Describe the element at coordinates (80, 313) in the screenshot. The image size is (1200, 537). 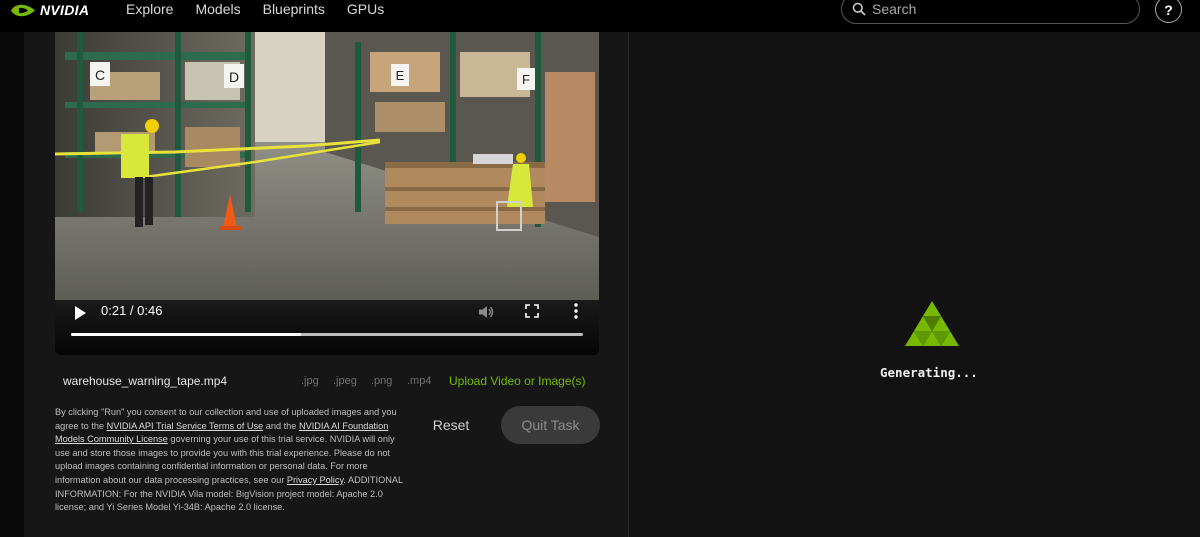
I see `play-icon` at that location.